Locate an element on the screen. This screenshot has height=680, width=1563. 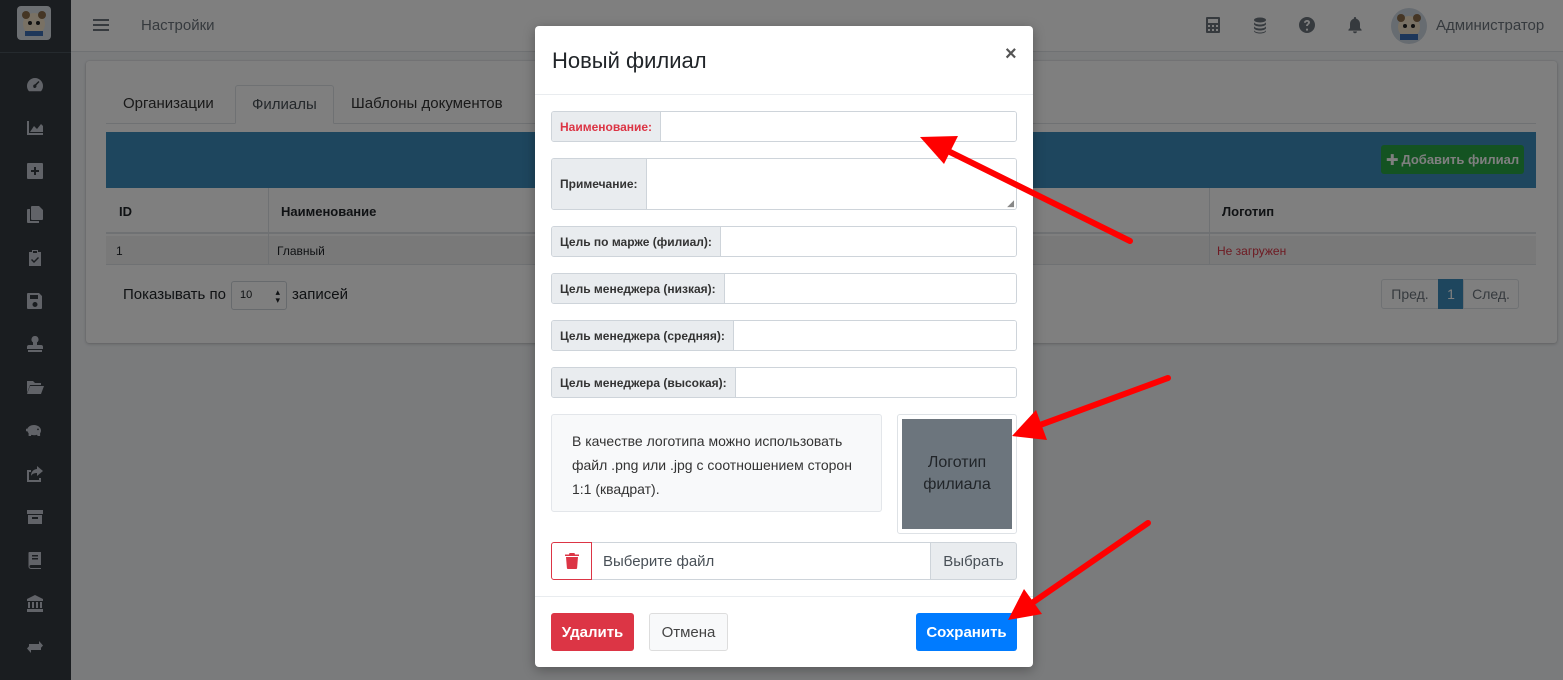
save-button: Сохранить is located at coordinates (966, 632).